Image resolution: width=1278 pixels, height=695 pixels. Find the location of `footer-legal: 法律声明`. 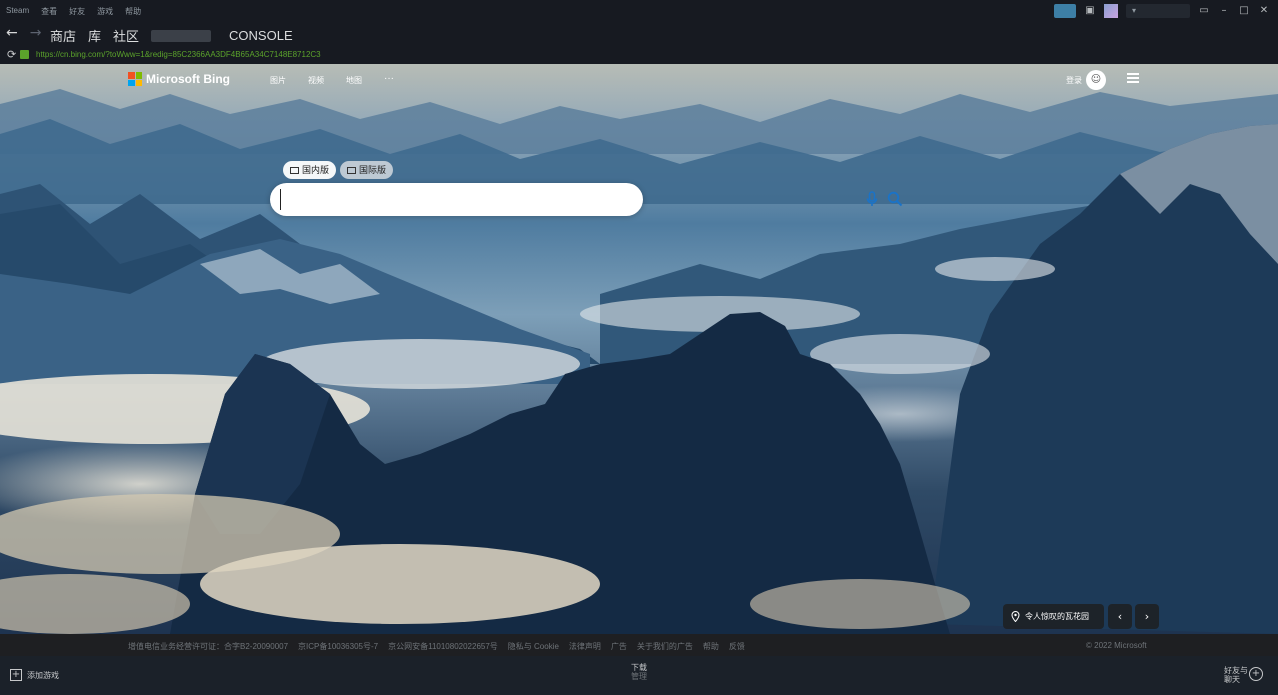

footer-legal: 法律声明 is located at coordinates (585, 646).